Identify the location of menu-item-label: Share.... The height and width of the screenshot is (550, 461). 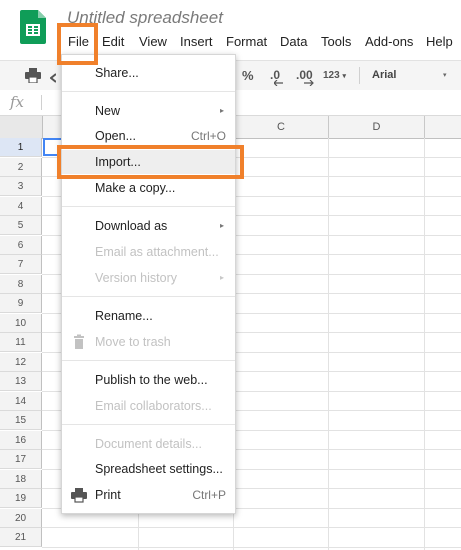
(117, 73).